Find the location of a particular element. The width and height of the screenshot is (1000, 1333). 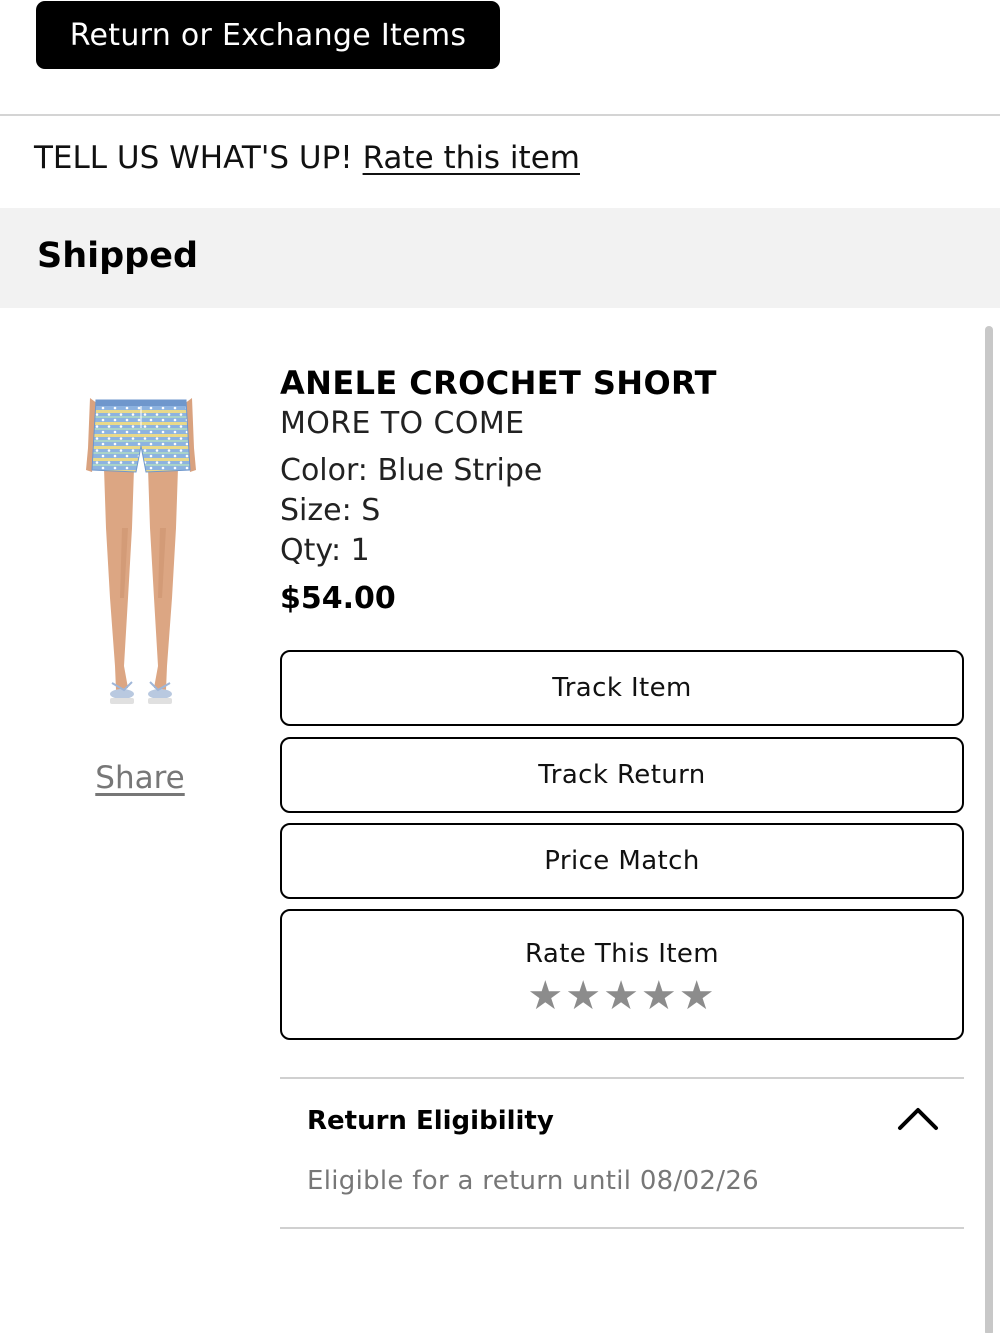

product-size: Size: S is located at coordinates (330, 510).